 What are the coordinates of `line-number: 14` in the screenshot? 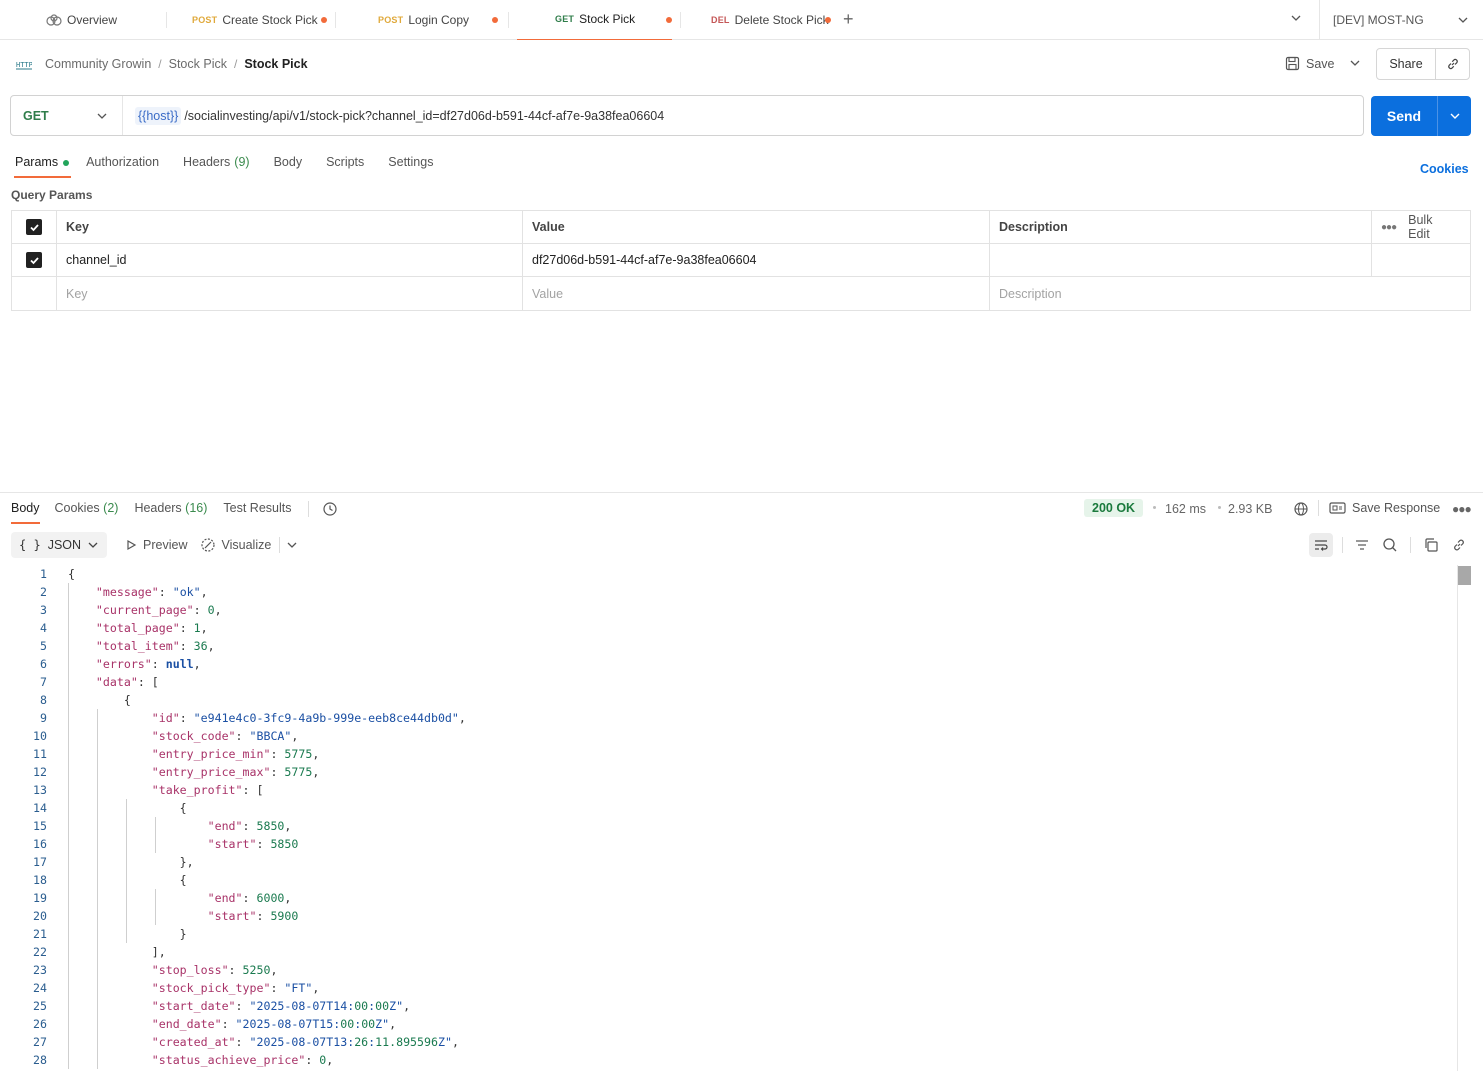 It's located at (40, 808).